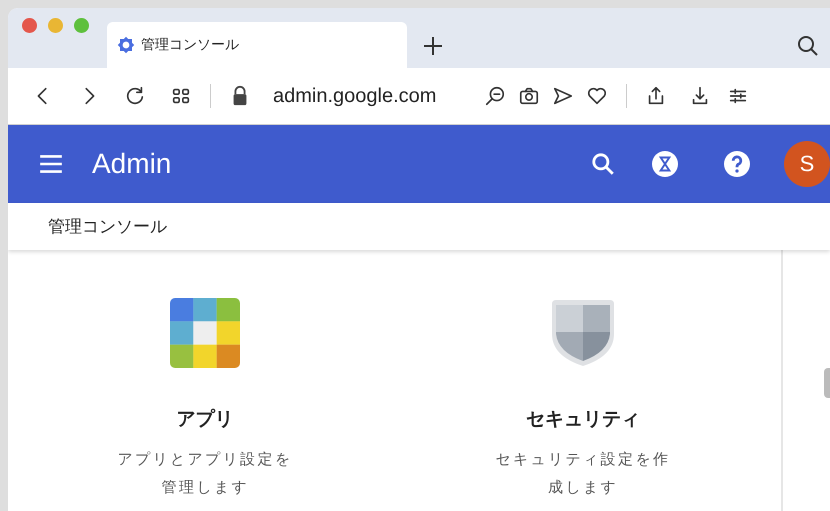 The image size is (830, 511). I want to click on send-icon, so click(563, 96).